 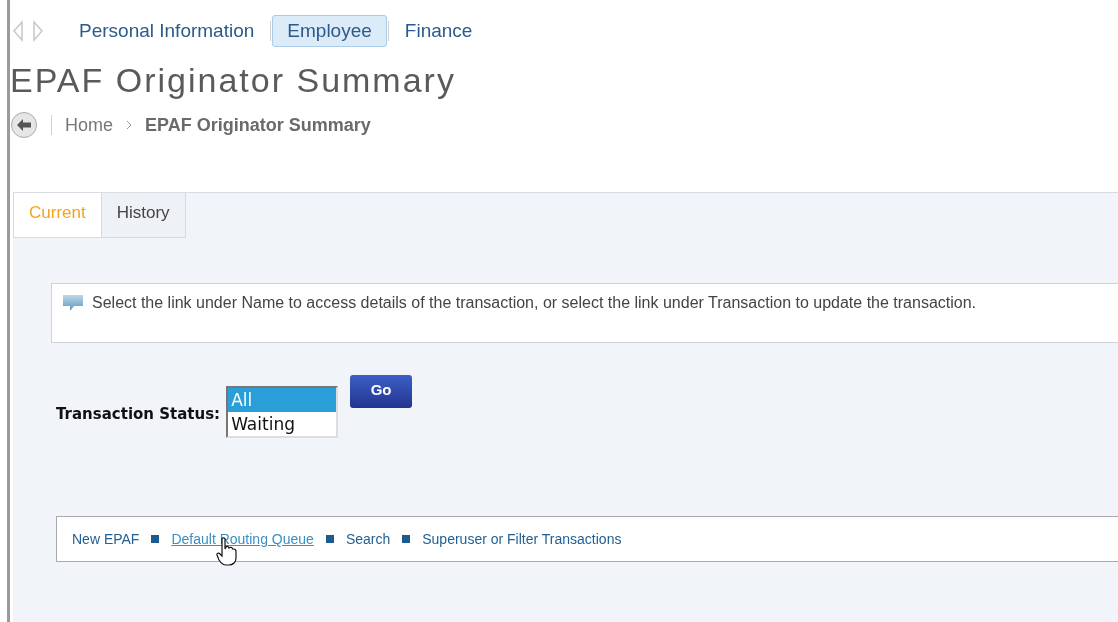 I want to click on tab: History, so click(x=143, y=215).